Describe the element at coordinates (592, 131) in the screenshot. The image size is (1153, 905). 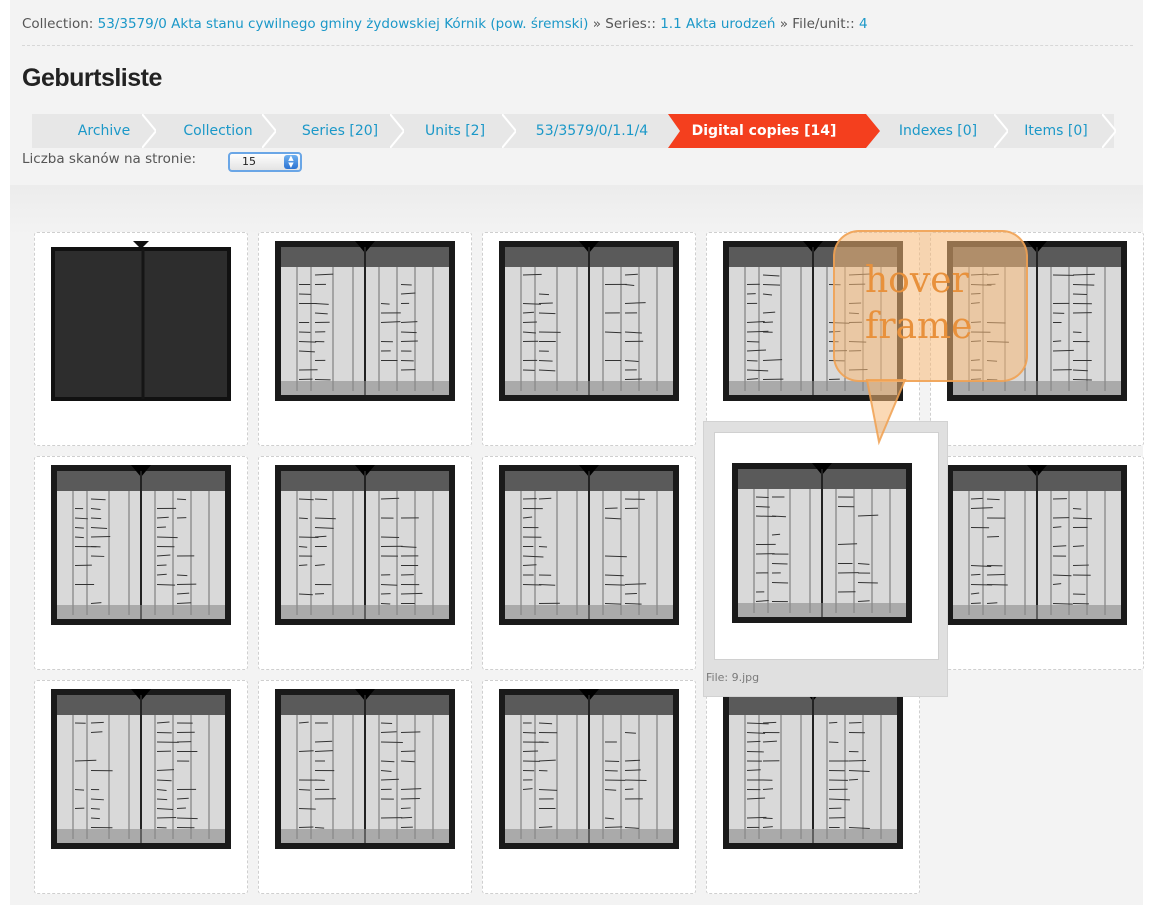
I see `tab-label: 53/3579/0/1.1/4` at that location.